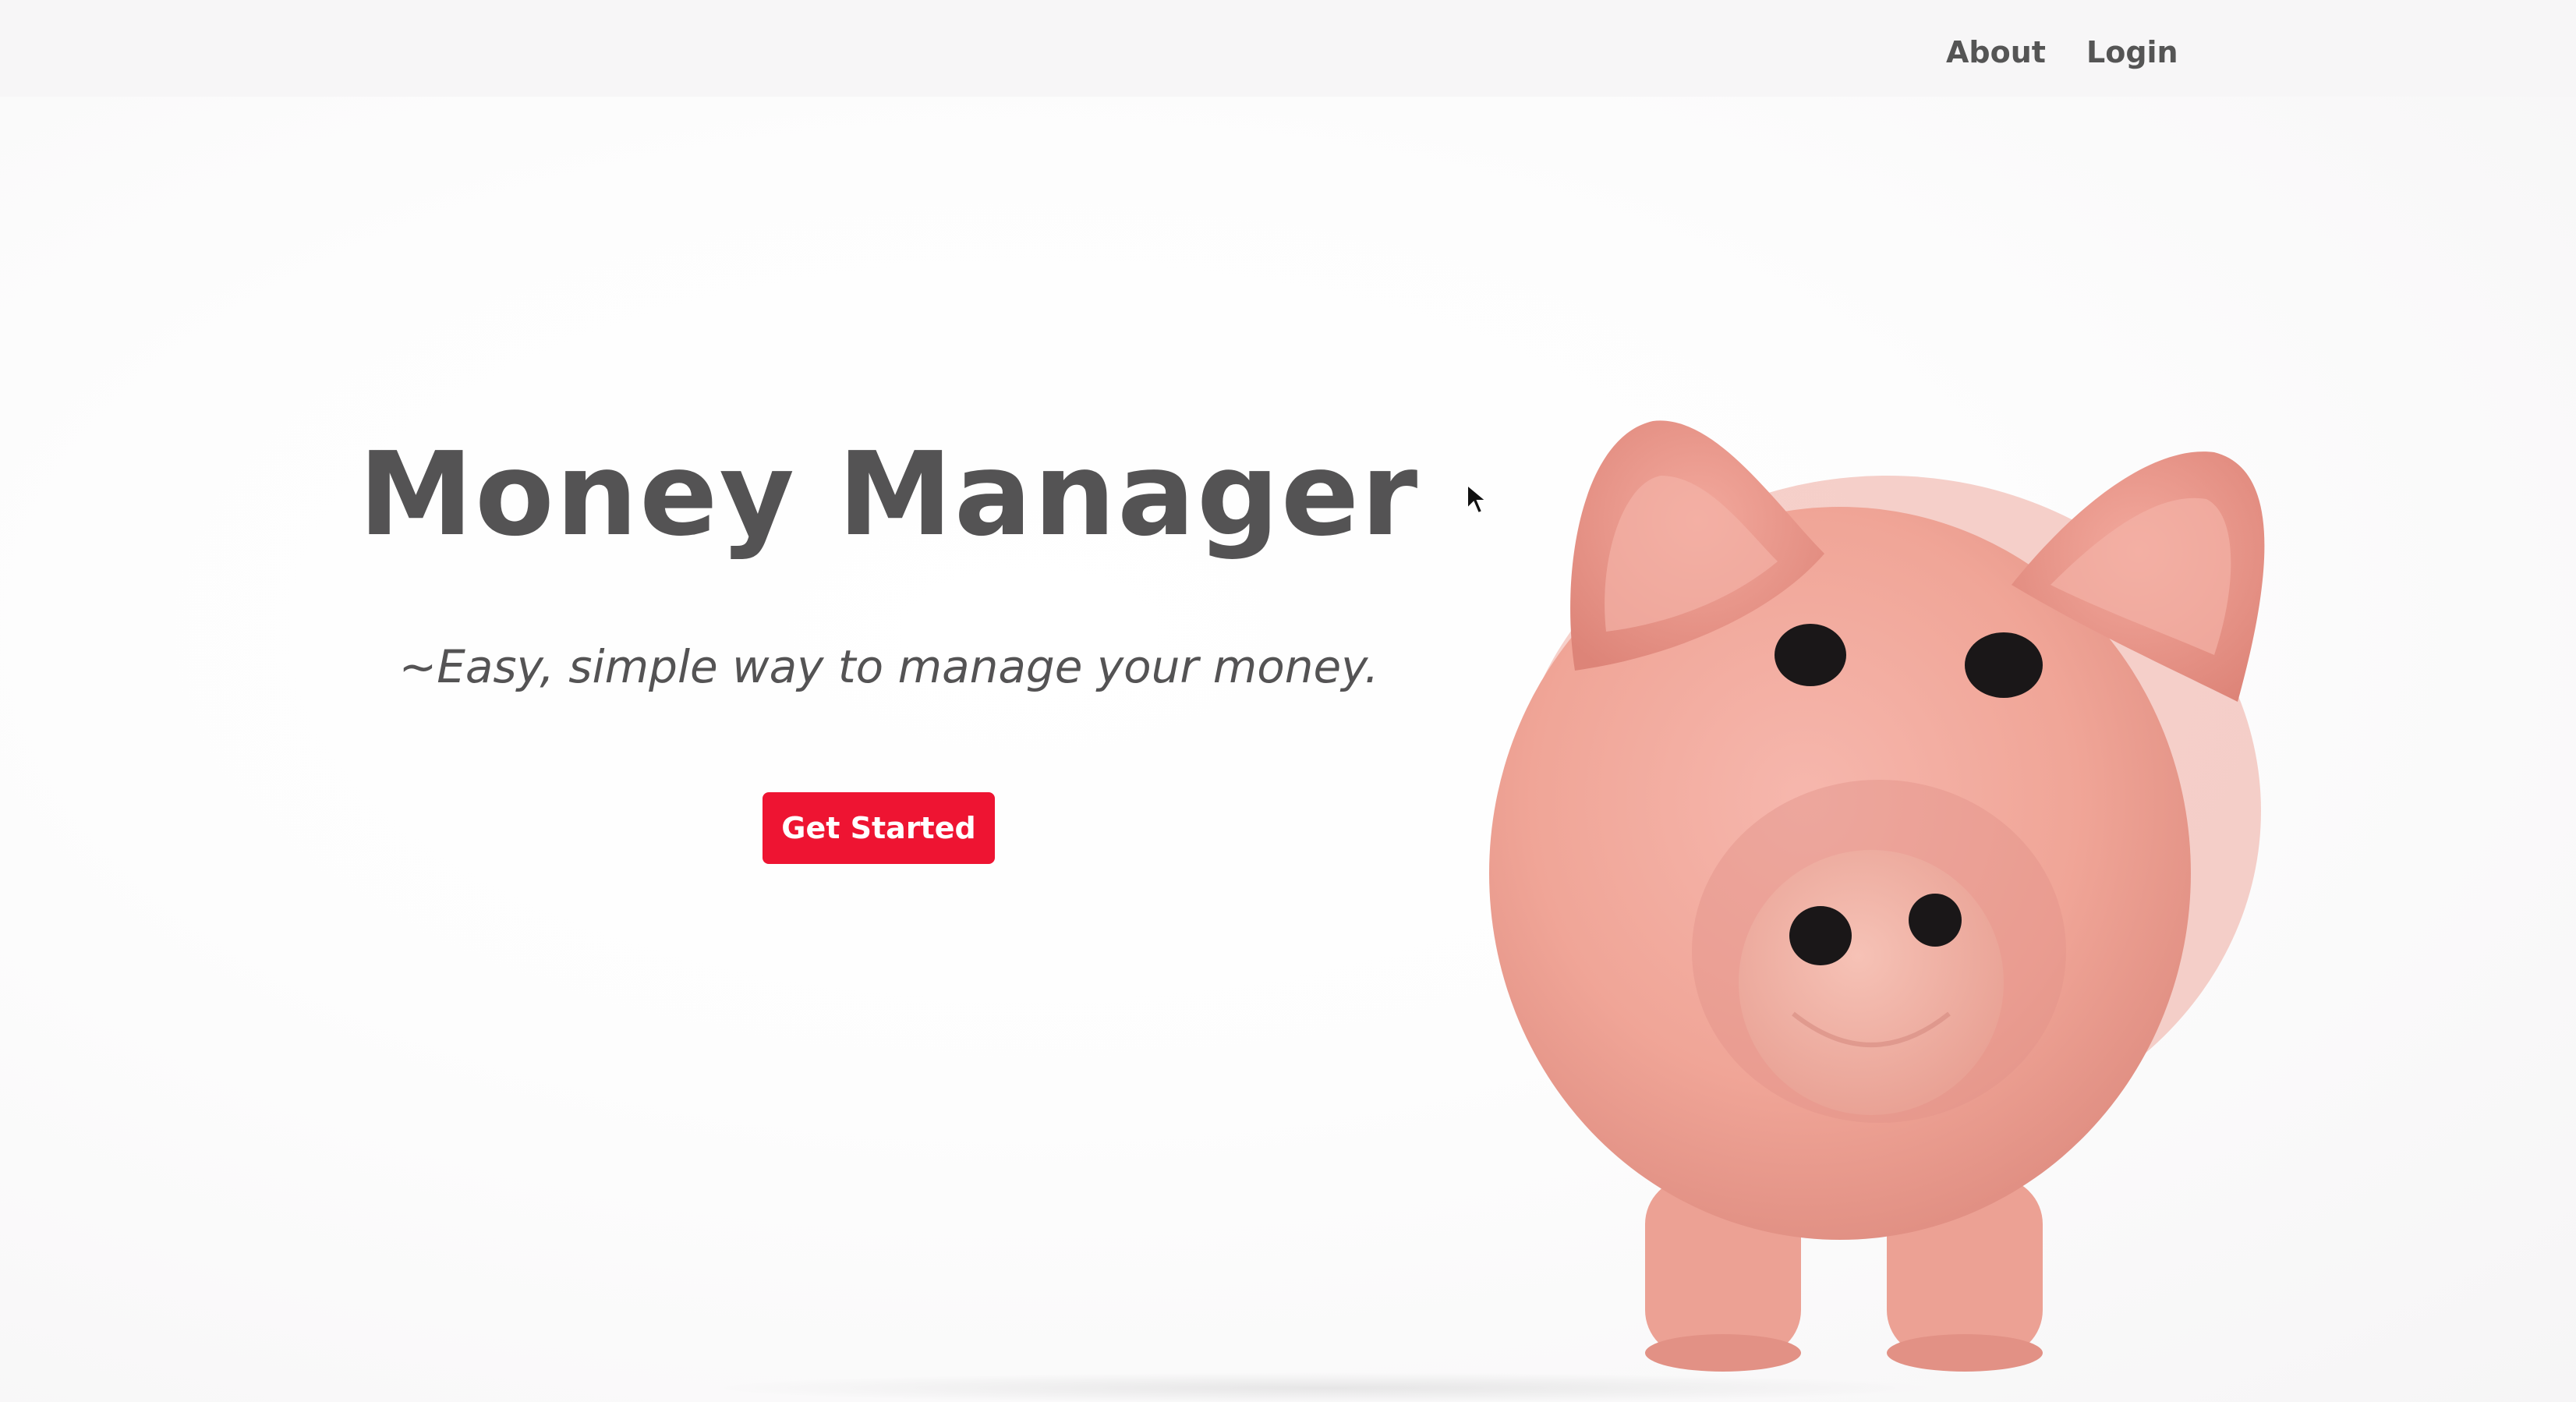 The width and height of the screenshot is (2576, 1402). What do you see at coordinates (1288, 48) in the screenshot?
I see `top-navbar: About Login` at bounding box center [1288, 48].